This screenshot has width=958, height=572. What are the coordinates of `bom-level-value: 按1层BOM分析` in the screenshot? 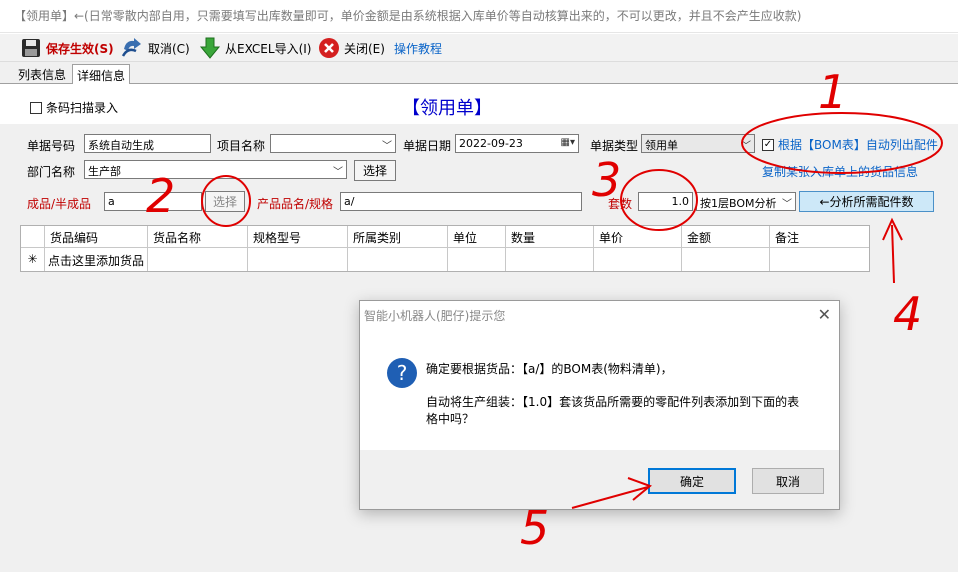 It's located at (738, 203).